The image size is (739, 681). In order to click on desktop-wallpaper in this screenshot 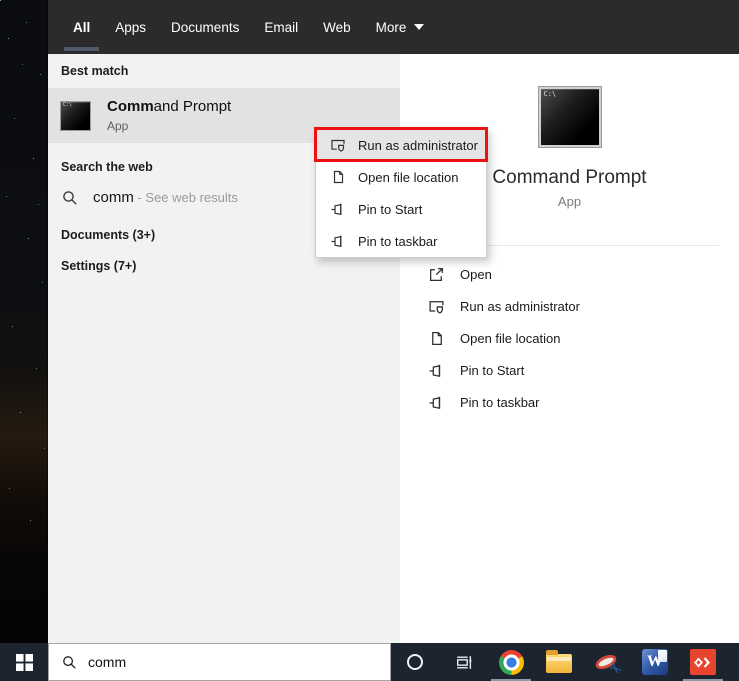, I will do `click(24, 321)`.